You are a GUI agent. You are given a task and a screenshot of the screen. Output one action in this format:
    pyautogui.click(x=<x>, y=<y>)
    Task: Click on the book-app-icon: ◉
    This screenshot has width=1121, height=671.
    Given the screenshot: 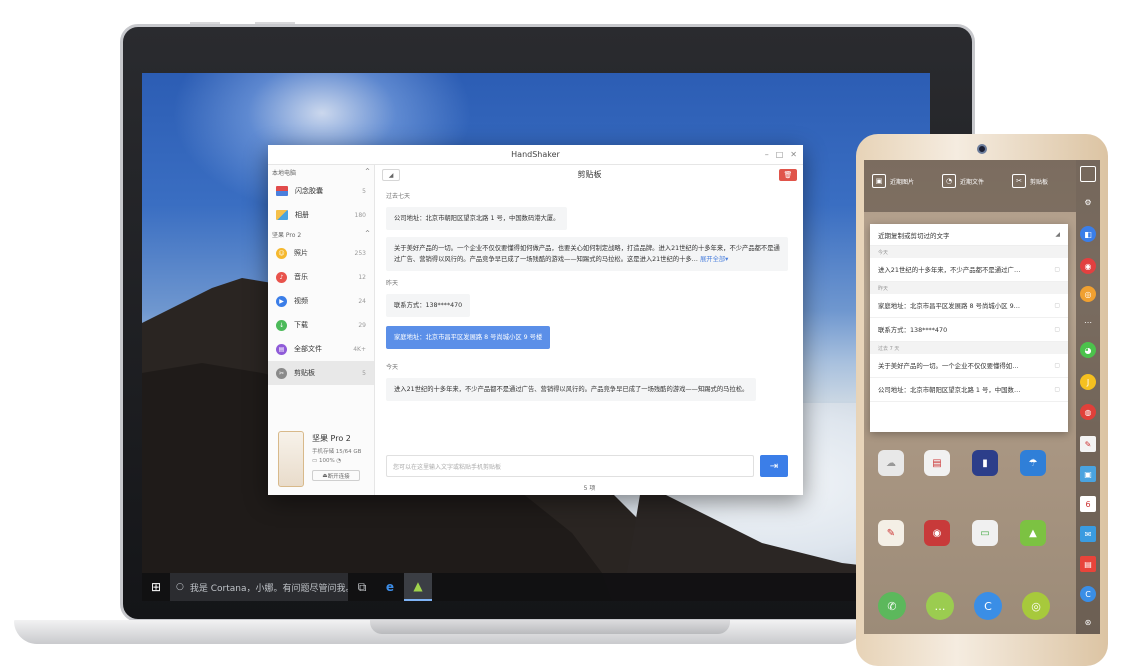 What is the action you would take?
    pyautogui.click(x=937, y=533)
    